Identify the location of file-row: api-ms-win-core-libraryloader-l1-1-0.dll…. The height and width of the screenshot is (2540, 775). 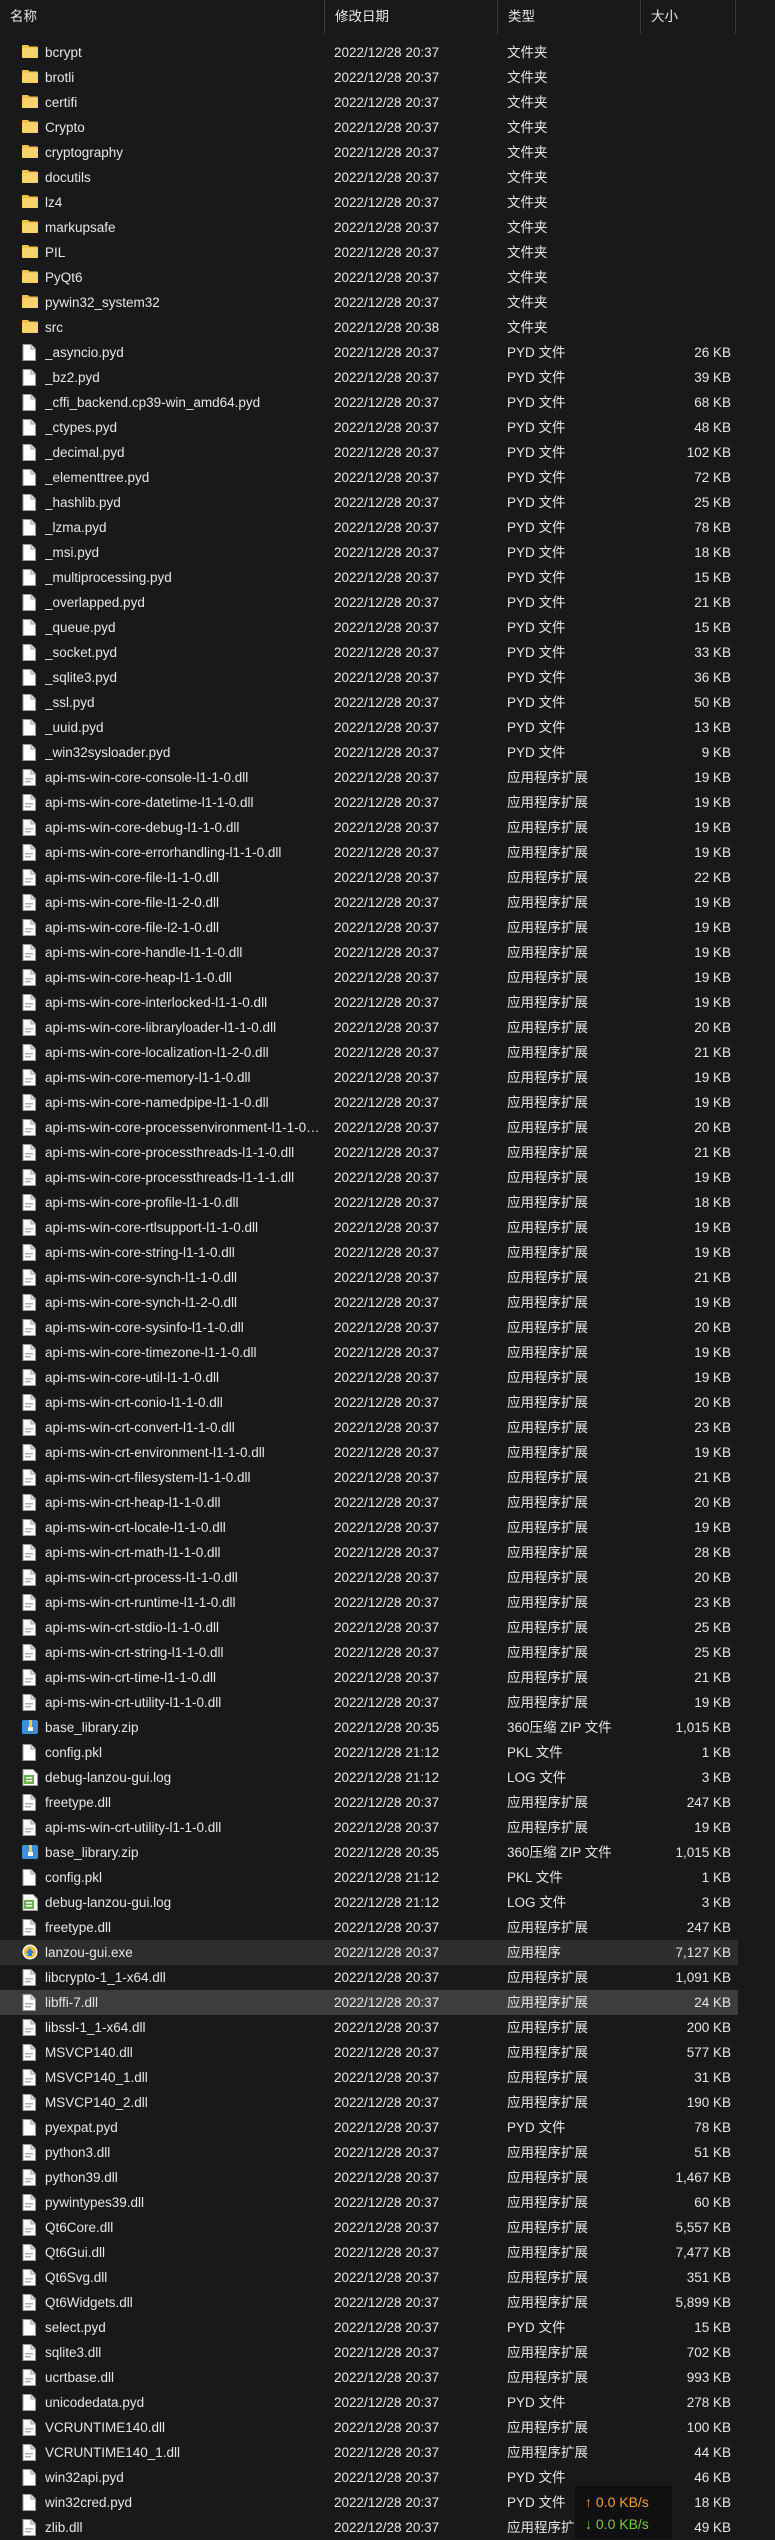
(369, 1027).